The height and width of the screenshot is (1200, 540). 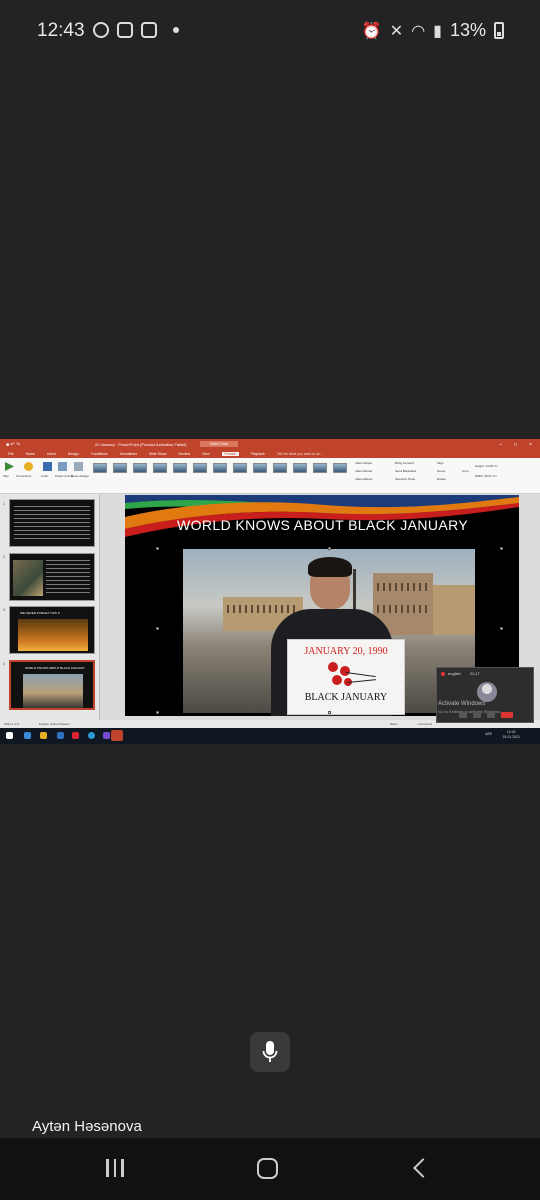 I want to click on corrections-icon, so click(x=28, y=466).